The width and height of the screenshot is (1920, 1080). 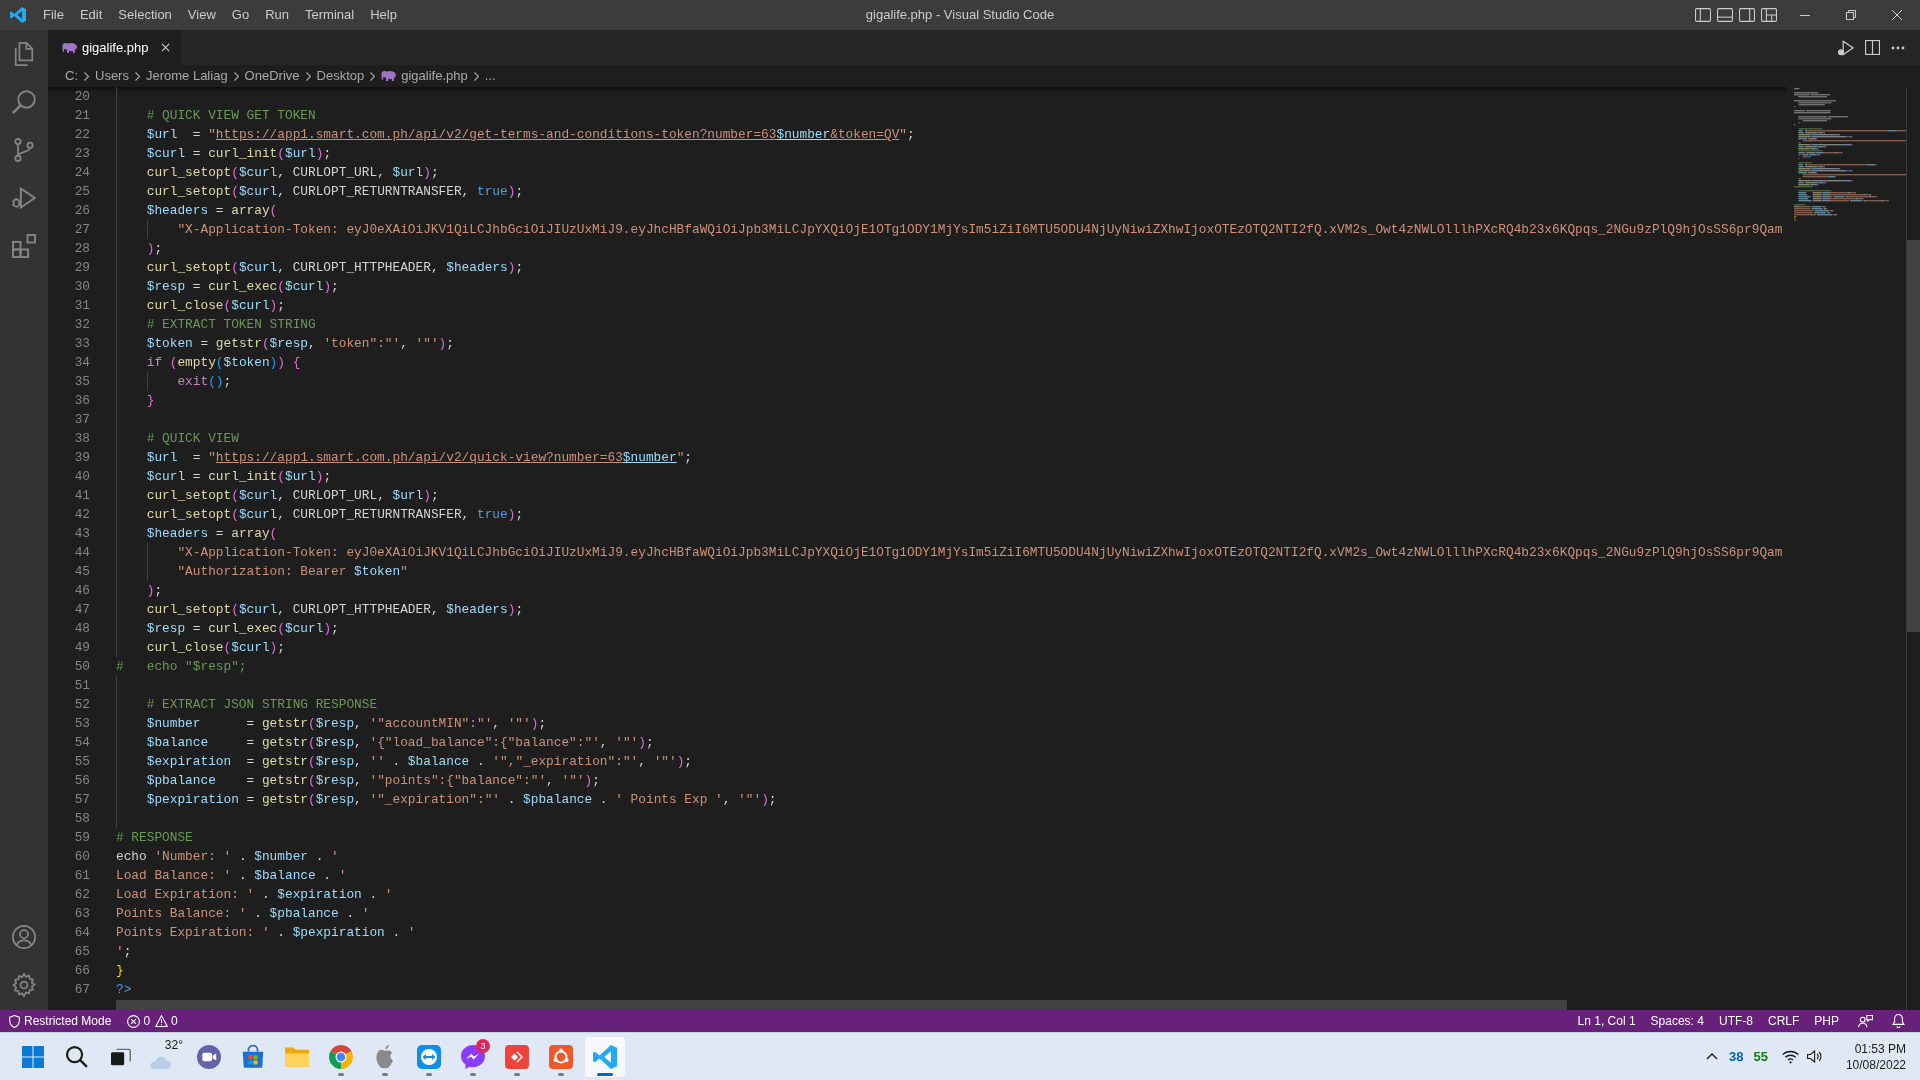 I want to click on stacked-squares-icon, so click(x=121, y=1056).